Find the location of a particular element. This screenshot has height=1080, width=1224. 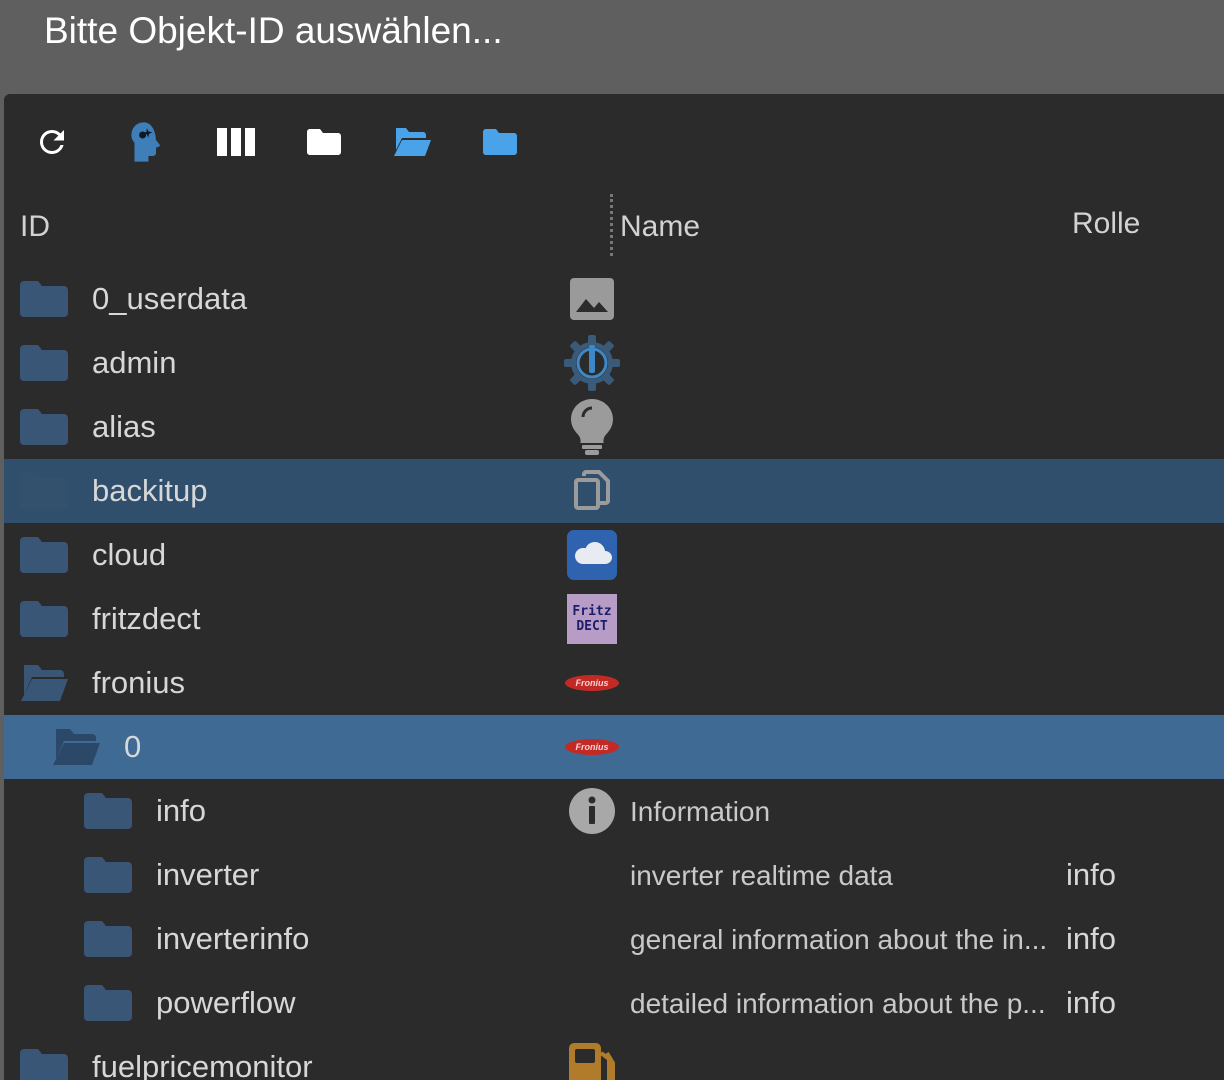

collapse-all-button is located at coordinates (324, 142).